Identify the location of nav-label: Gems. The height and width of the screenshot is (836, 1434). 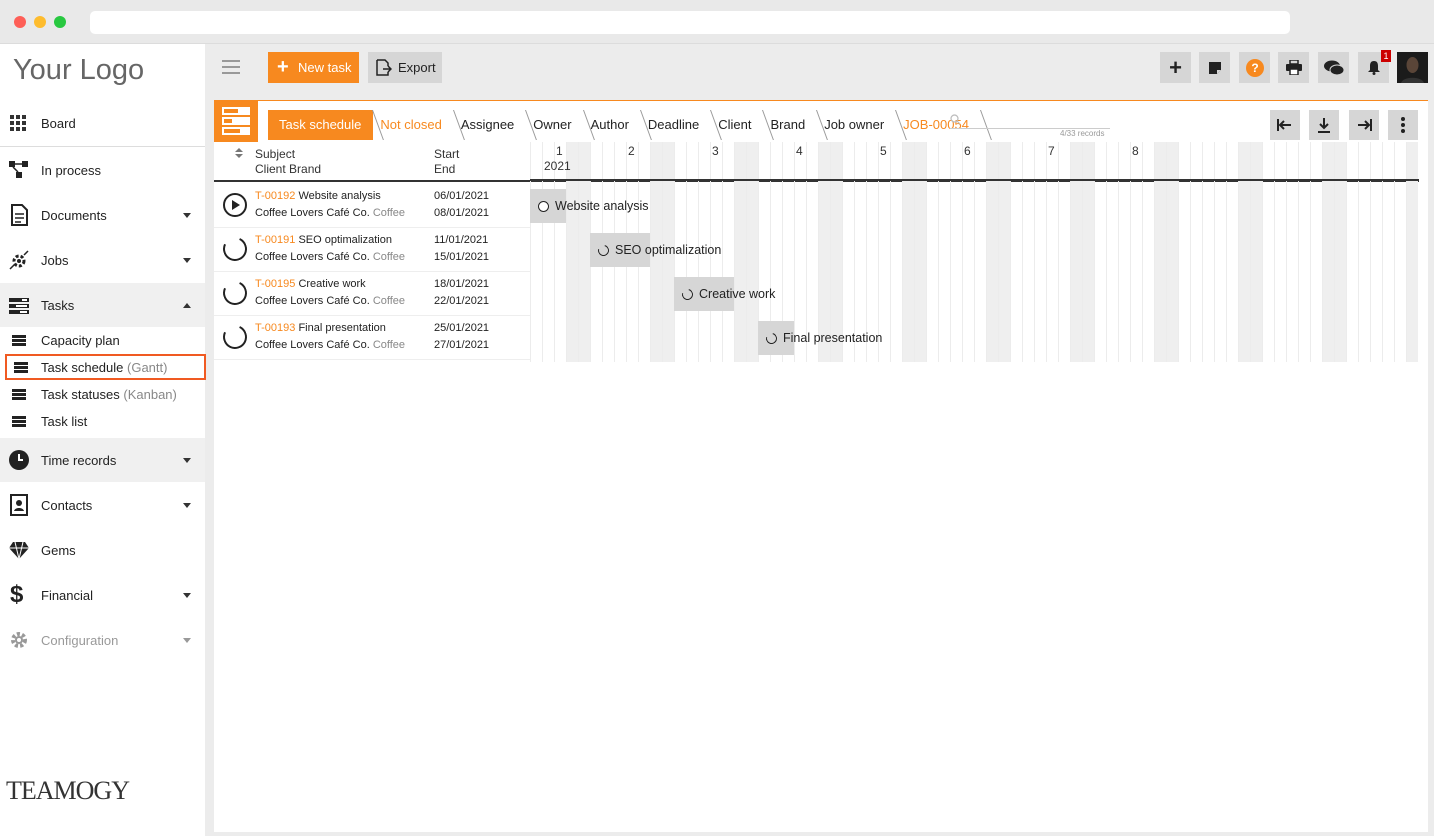
(58, 550).